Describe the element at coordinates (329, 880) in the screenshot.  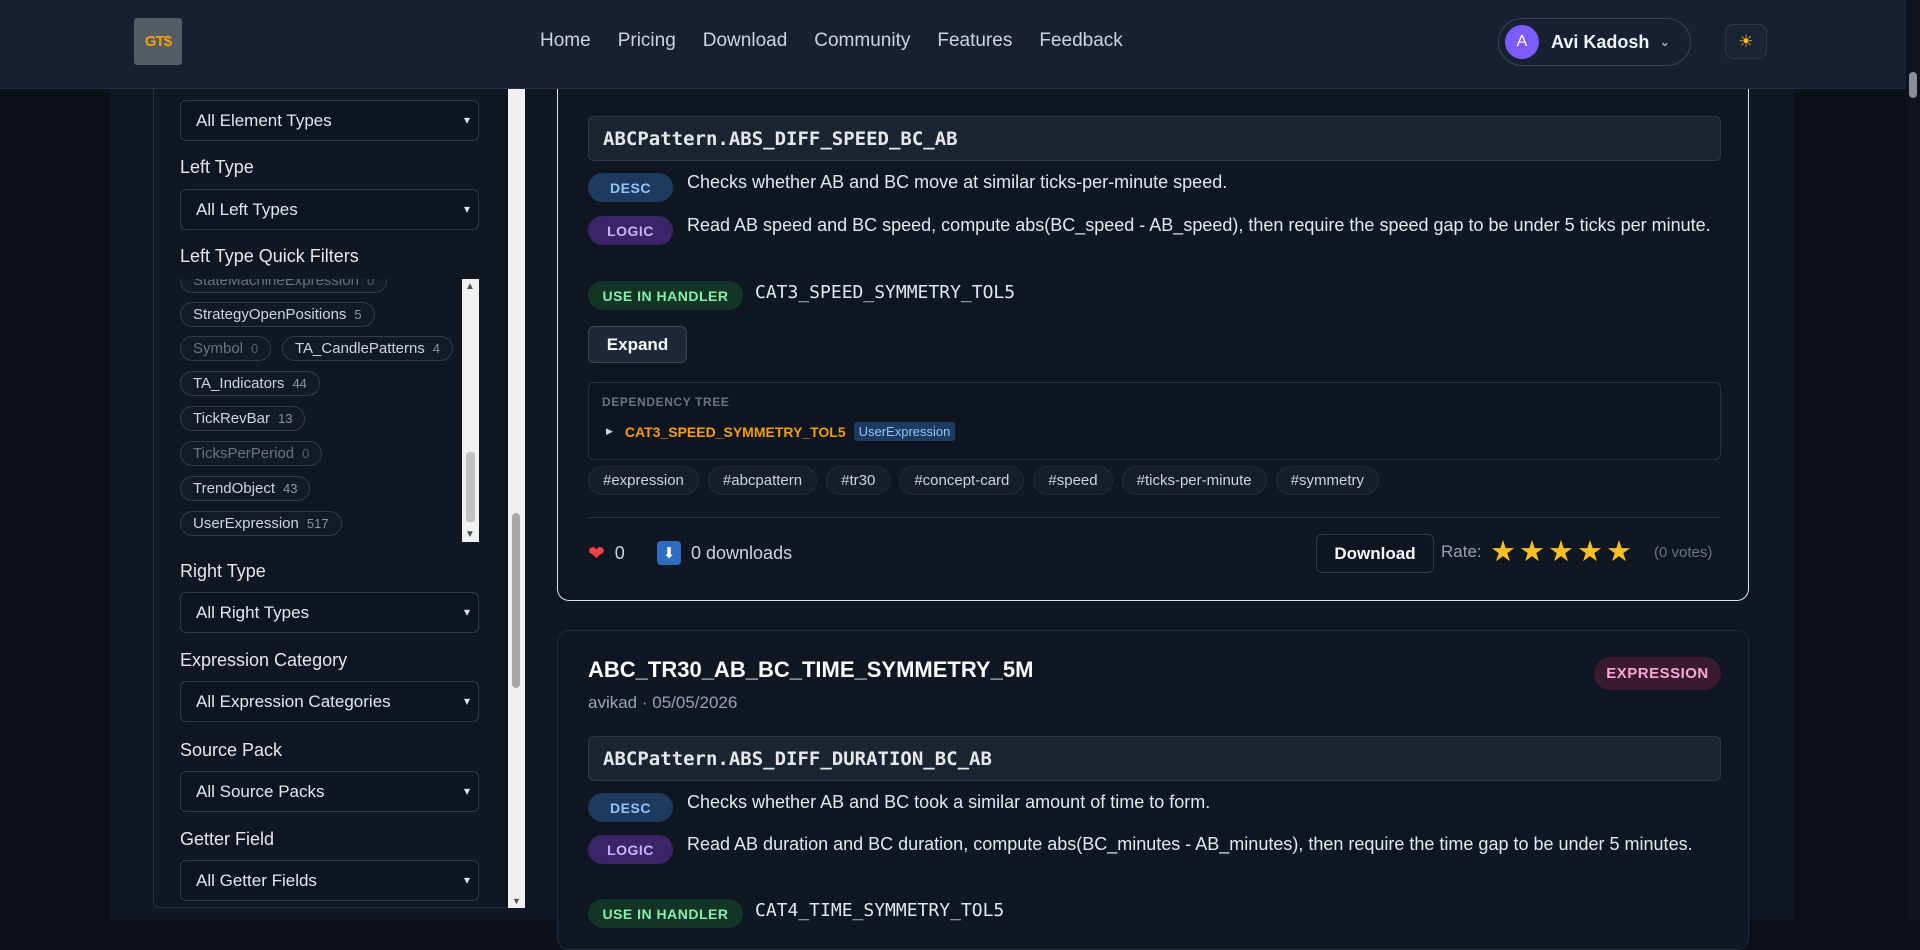
I see `getter-field-select: All Getter Fields ▾` at that location.